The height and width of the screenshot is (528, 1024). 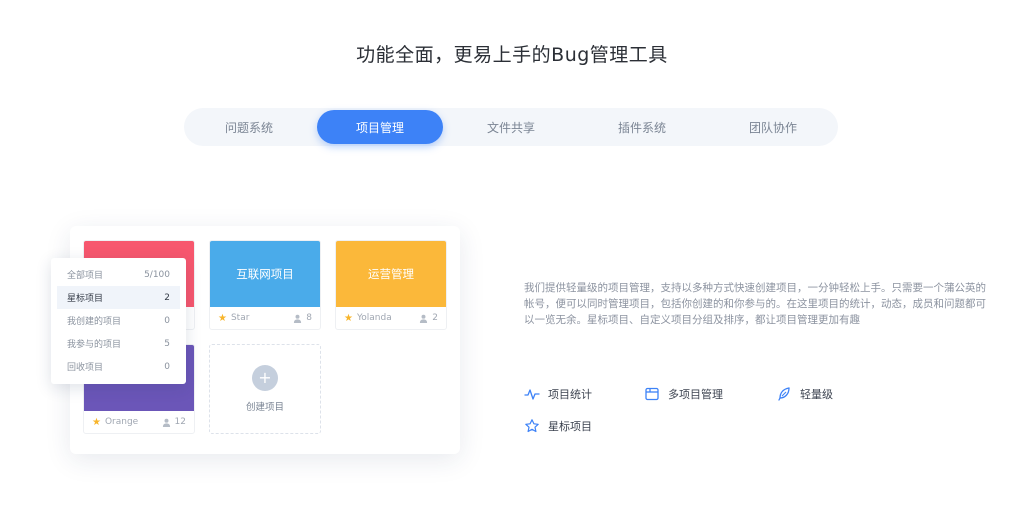 I want to click on feature-lightweight: 轻量级, so click(x=804, y=394).